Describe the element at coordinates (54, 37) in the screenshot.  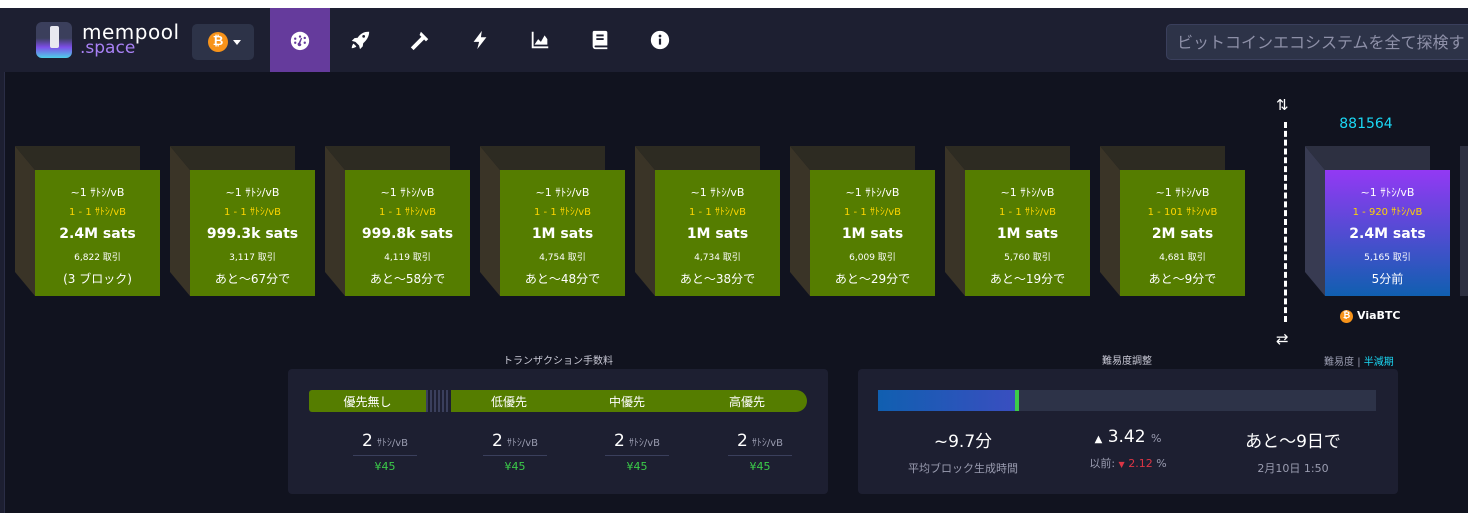
I see `logo-bar` at that location.